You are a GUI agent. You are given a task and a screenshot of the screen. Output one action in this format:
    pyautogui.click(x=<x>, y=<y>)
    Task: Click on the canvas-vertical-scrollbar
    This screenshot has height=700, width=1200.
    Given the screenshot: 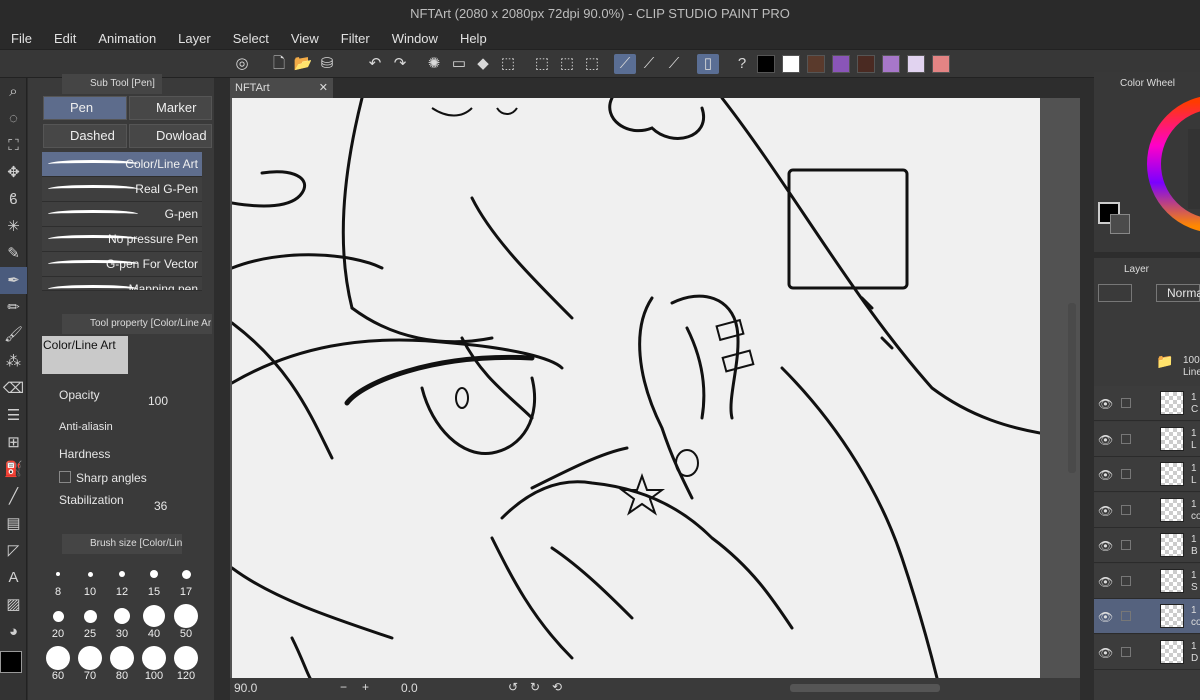 What is the action you would take?
    pyautogui.click(x=1072, y=388)
    